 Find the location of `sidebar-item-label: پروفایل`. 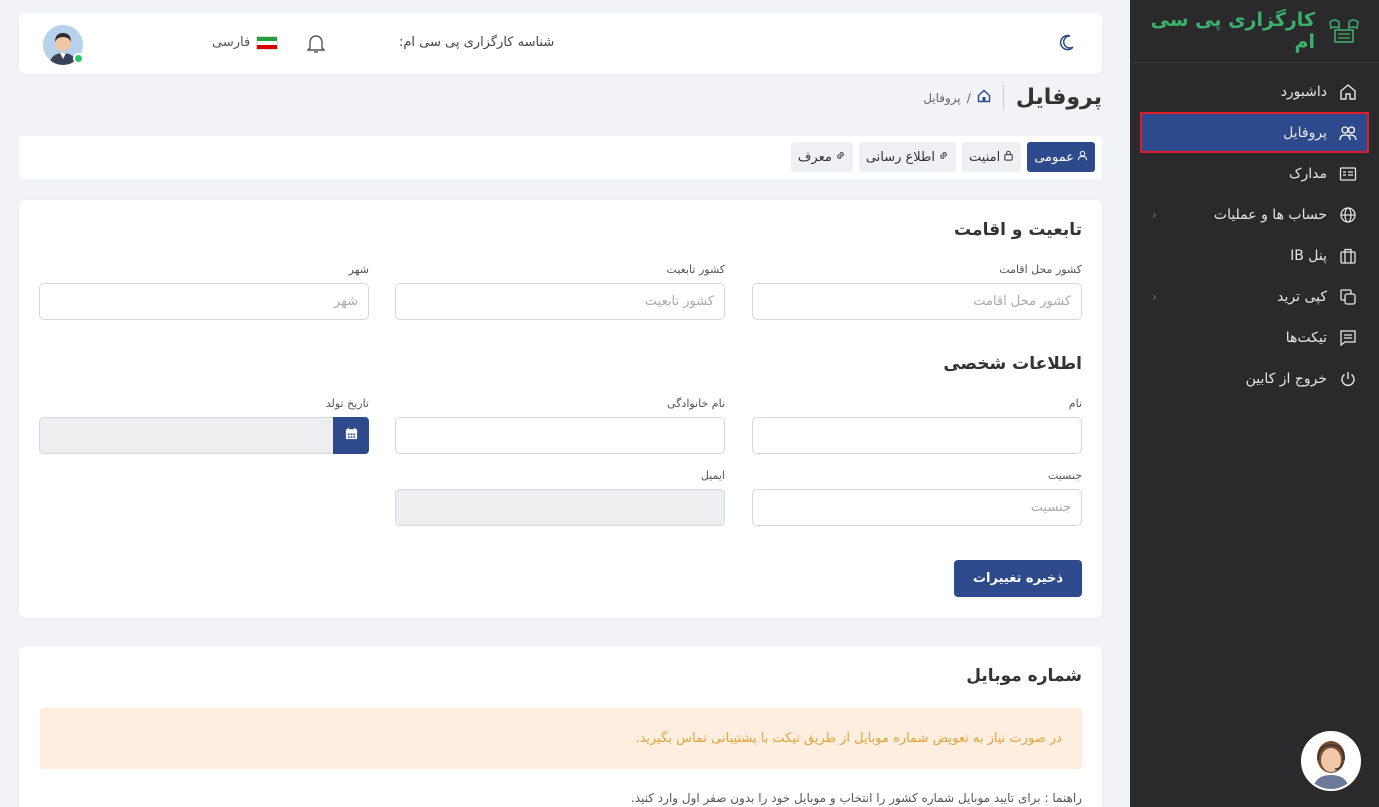

sidebar-item-label: پروفایل is located at coordinates (1305, 132).